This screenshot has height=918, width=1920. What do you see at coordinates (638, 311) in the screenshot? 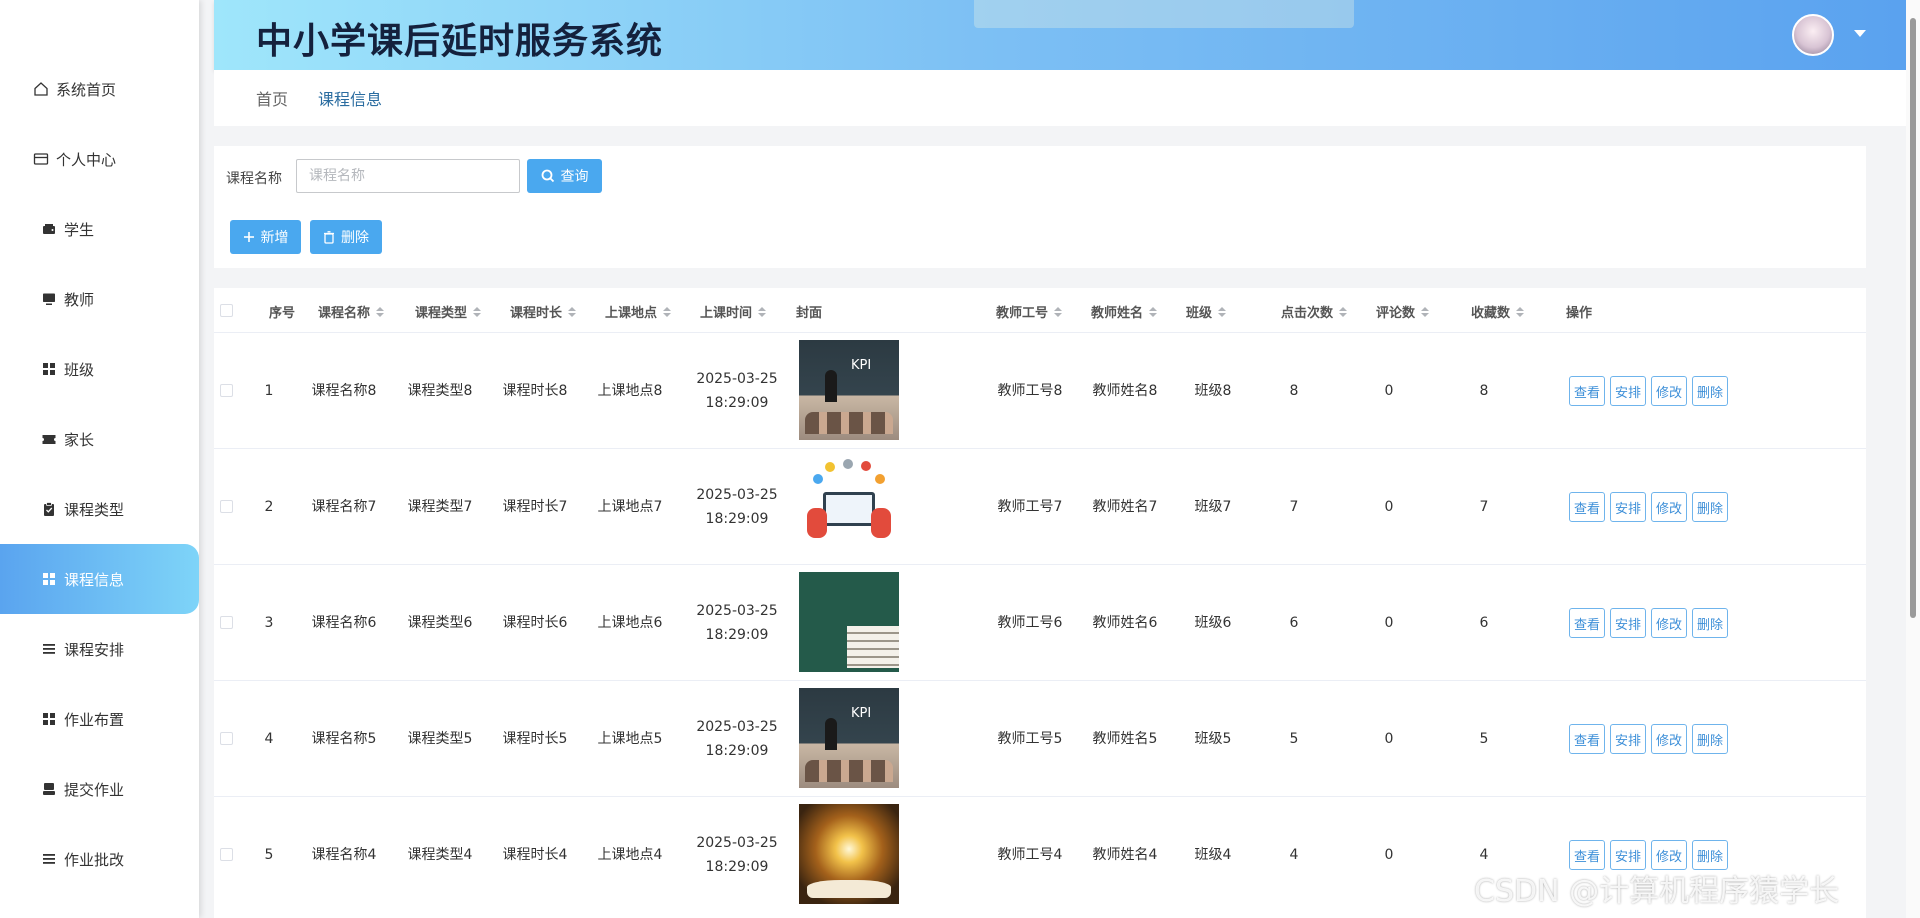
I see `header-location: 上课地点` at bounding box center [638, 311].